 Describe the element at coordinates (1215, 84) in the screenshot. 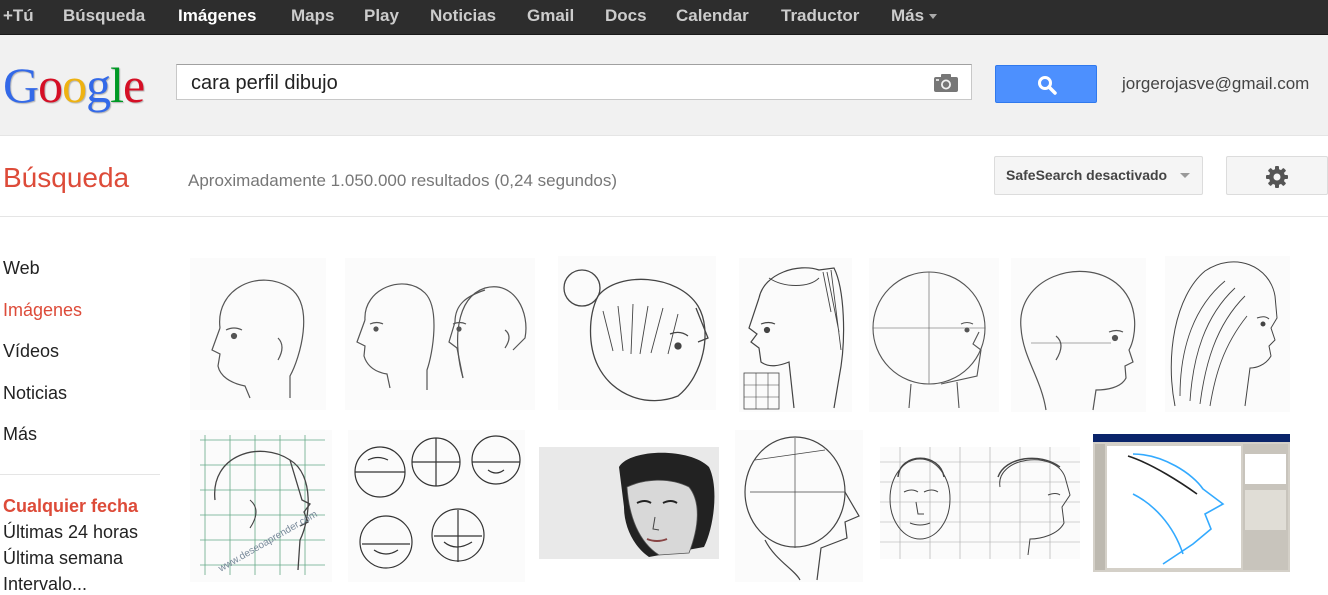

I see `user-email: jorgerojasve@gmail.com` at that location.